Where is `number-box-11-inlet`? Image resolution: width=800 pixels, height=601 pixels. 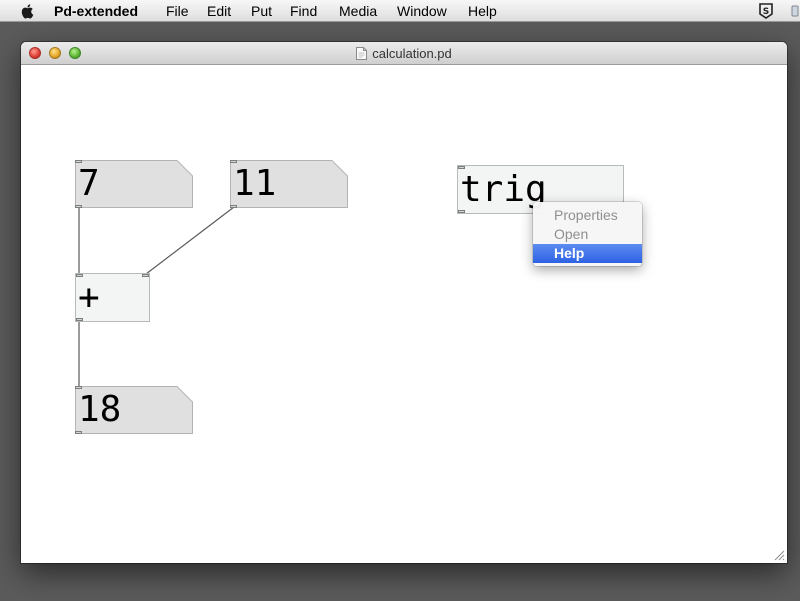 number-box-11-inlet is located at coordinates (233, 161).